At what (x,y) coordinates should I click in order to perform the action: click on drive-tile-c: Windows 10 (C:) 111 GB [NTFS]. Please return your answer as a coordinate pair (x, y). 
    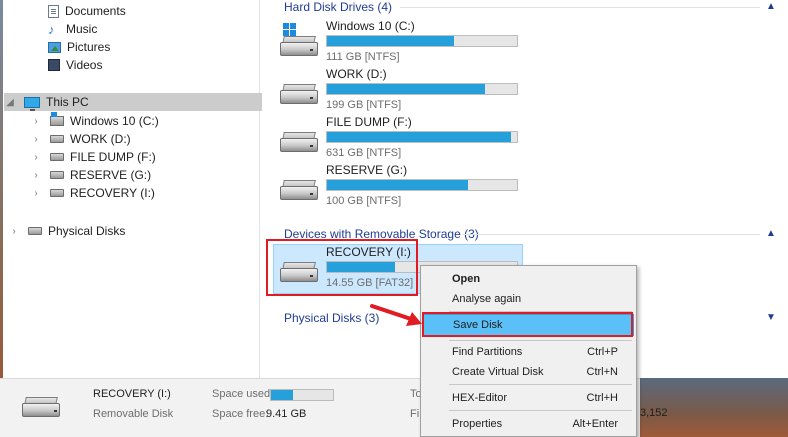
    Looking at the image, I should click on (403, 44).